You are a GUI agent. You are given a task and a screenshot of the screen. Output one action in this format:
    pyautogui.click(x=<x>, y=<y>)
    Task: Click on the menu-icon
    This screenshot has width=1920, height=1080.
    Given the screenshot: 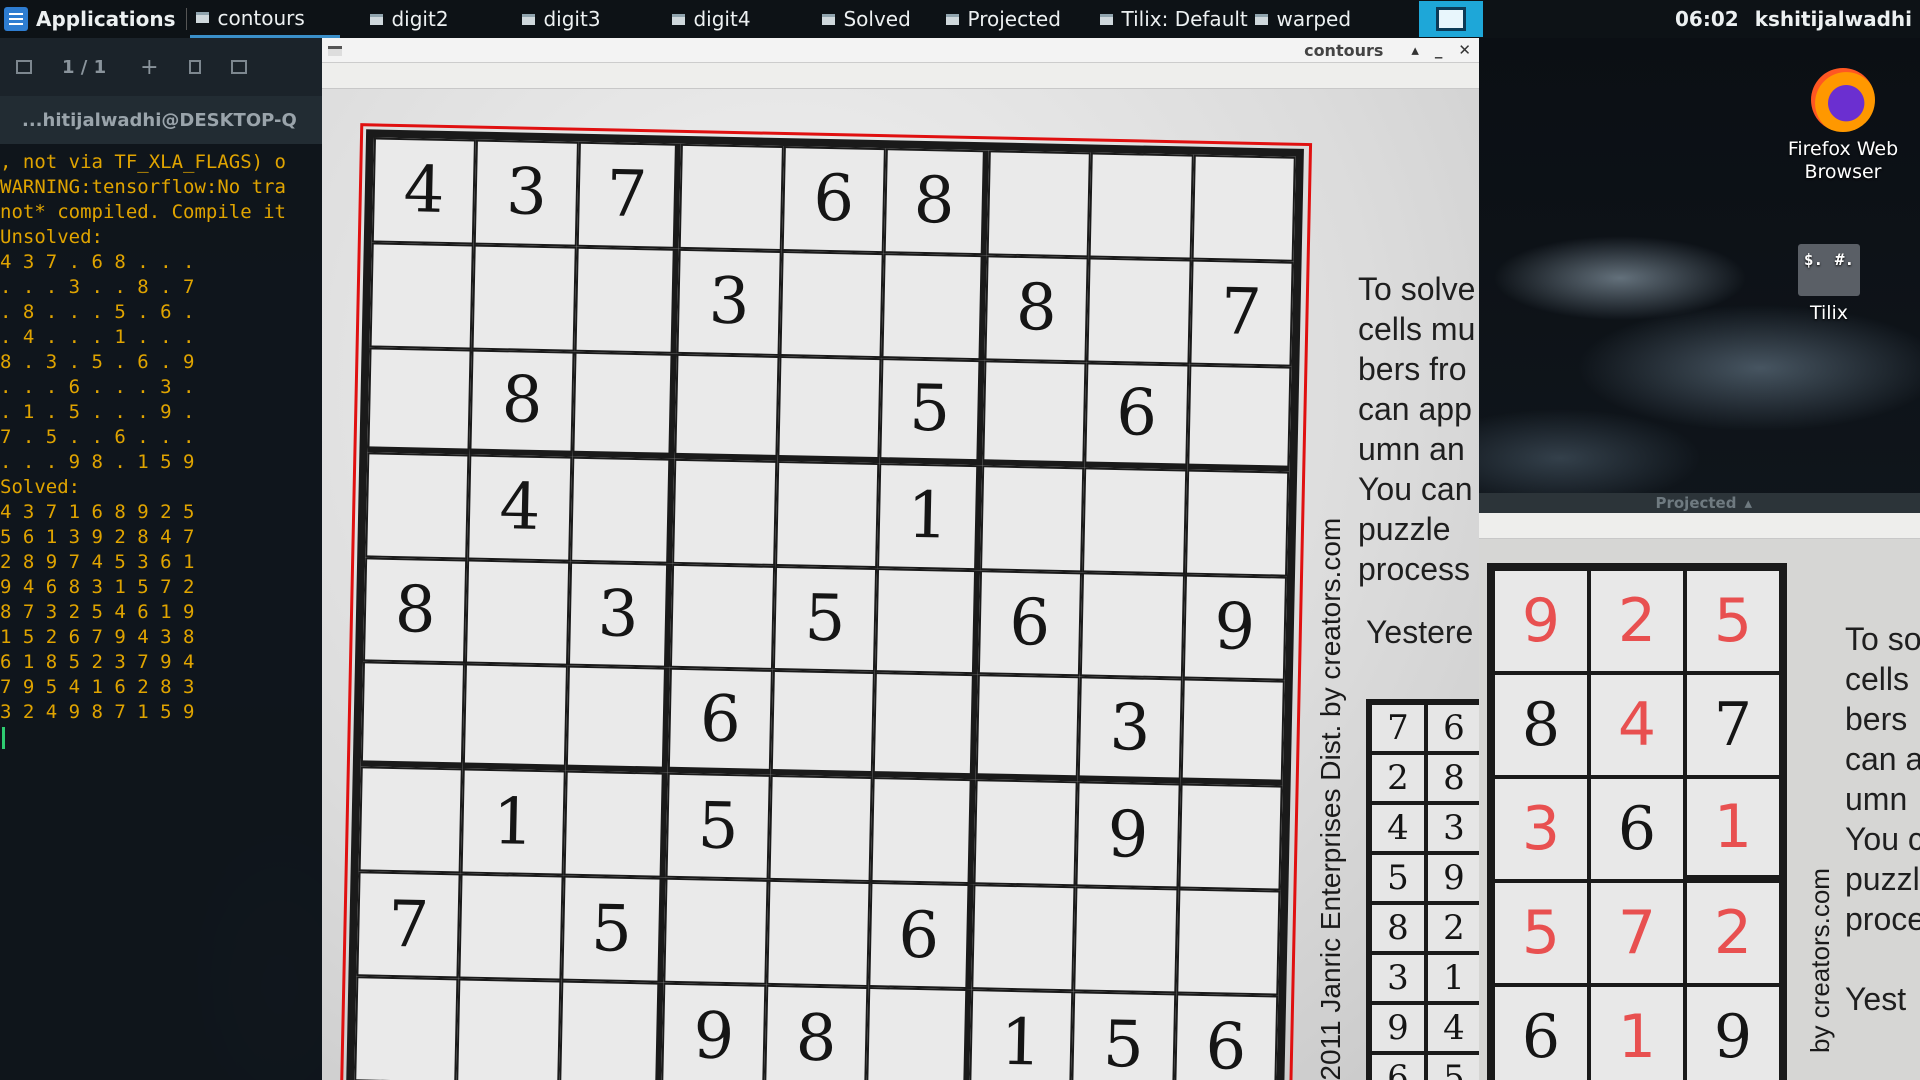 What is the action you would take?
    pyautogui.click(x=16, y=19)
    